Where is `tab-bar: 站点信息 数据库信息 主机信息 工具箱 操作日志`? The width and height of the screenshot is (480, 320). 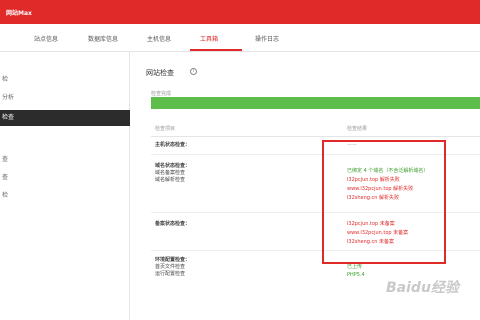 tab-bar: 站点信息 数据库信息 主机信息 工具箱 操作日志 is located at coordinates (240, 38).